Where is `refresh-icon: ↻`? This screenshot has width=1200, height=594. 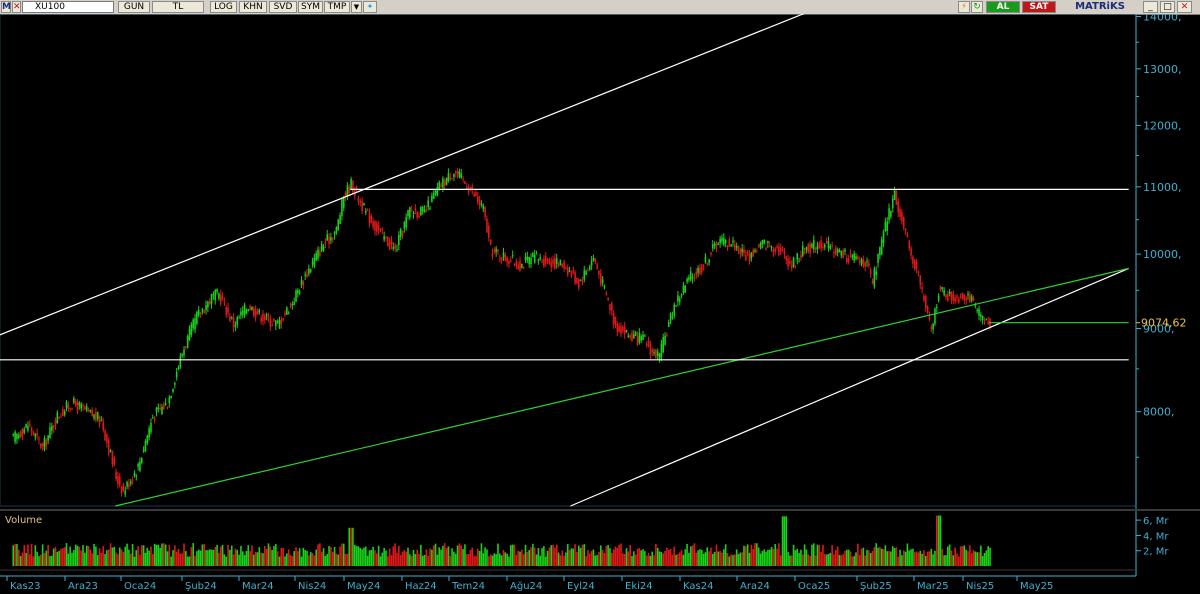
refresh-icon: ↻ is located at coordinates (977, 7).